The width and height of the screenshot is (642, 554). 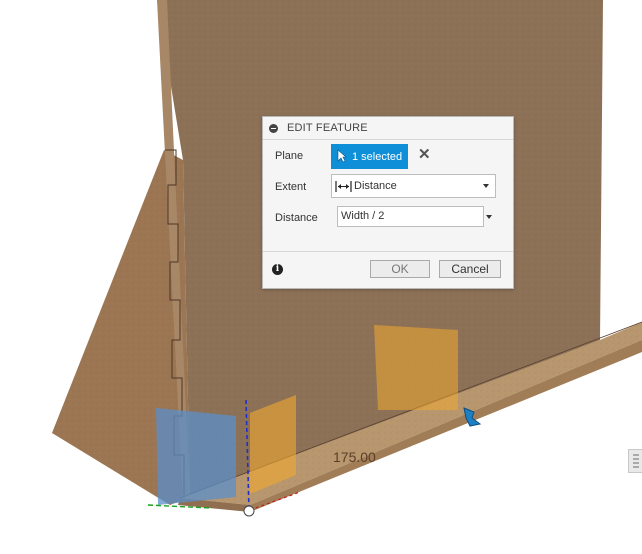 I want to click on collapse-icon, so click(x=273, y=128).